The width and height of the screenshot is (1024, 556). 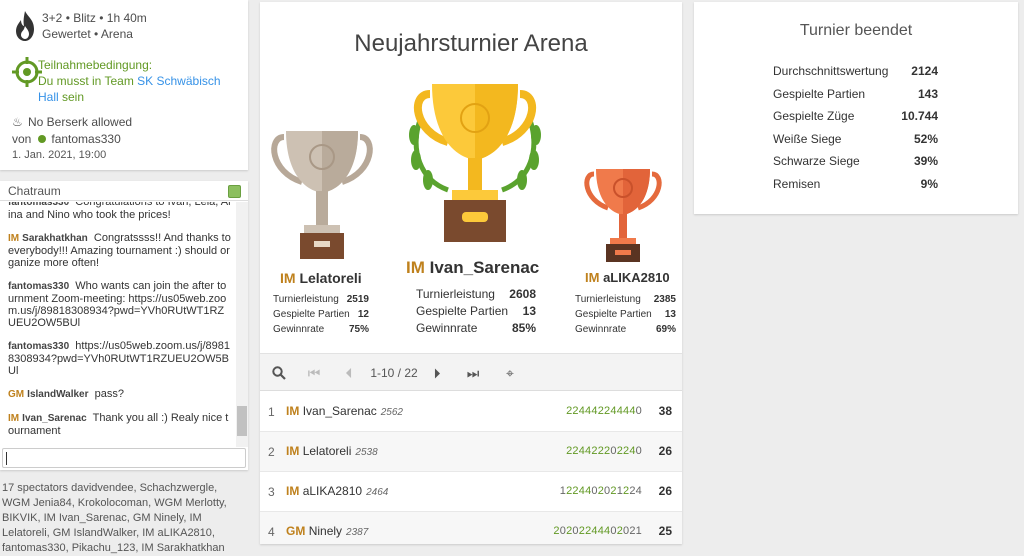 I want to click on podium-second-title: IM, so click(x=288, y=278).